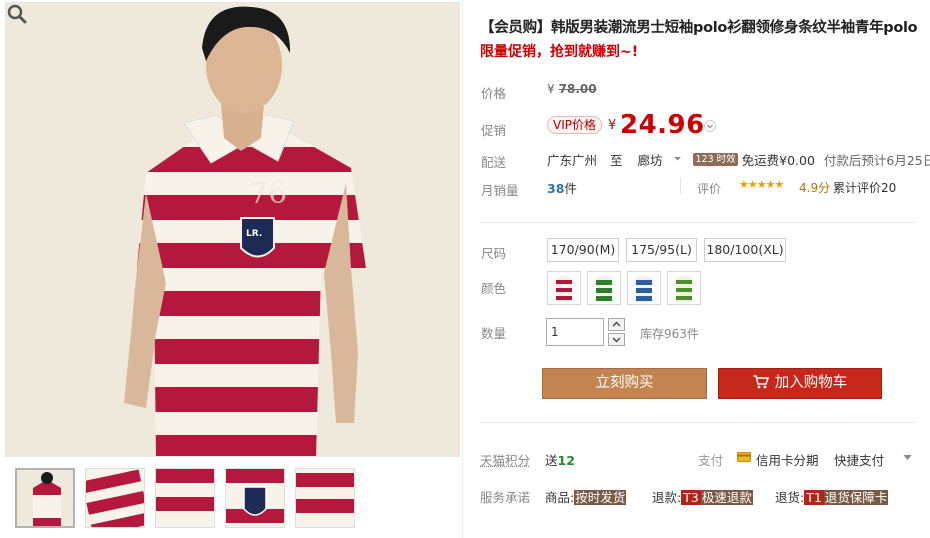  Describe the element at coordinates (876, 160) in the screenshot. I see `delivery-note: 付款后预计6月25日送达` at that location.